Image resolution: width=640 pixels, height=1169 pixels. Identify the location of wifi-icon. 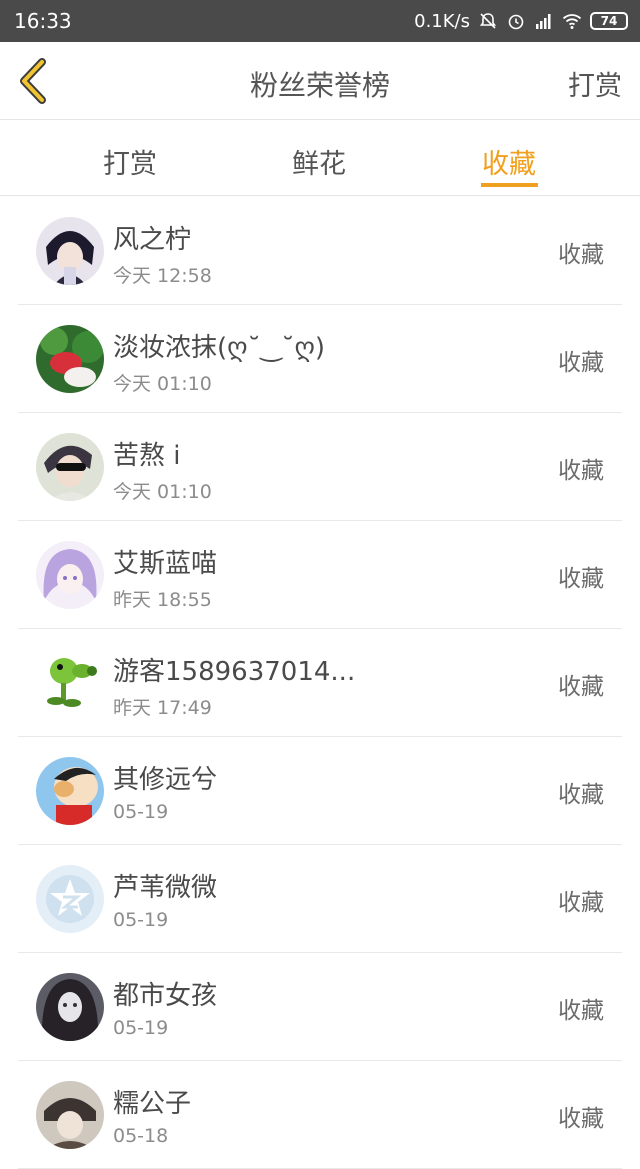
(572, 21).